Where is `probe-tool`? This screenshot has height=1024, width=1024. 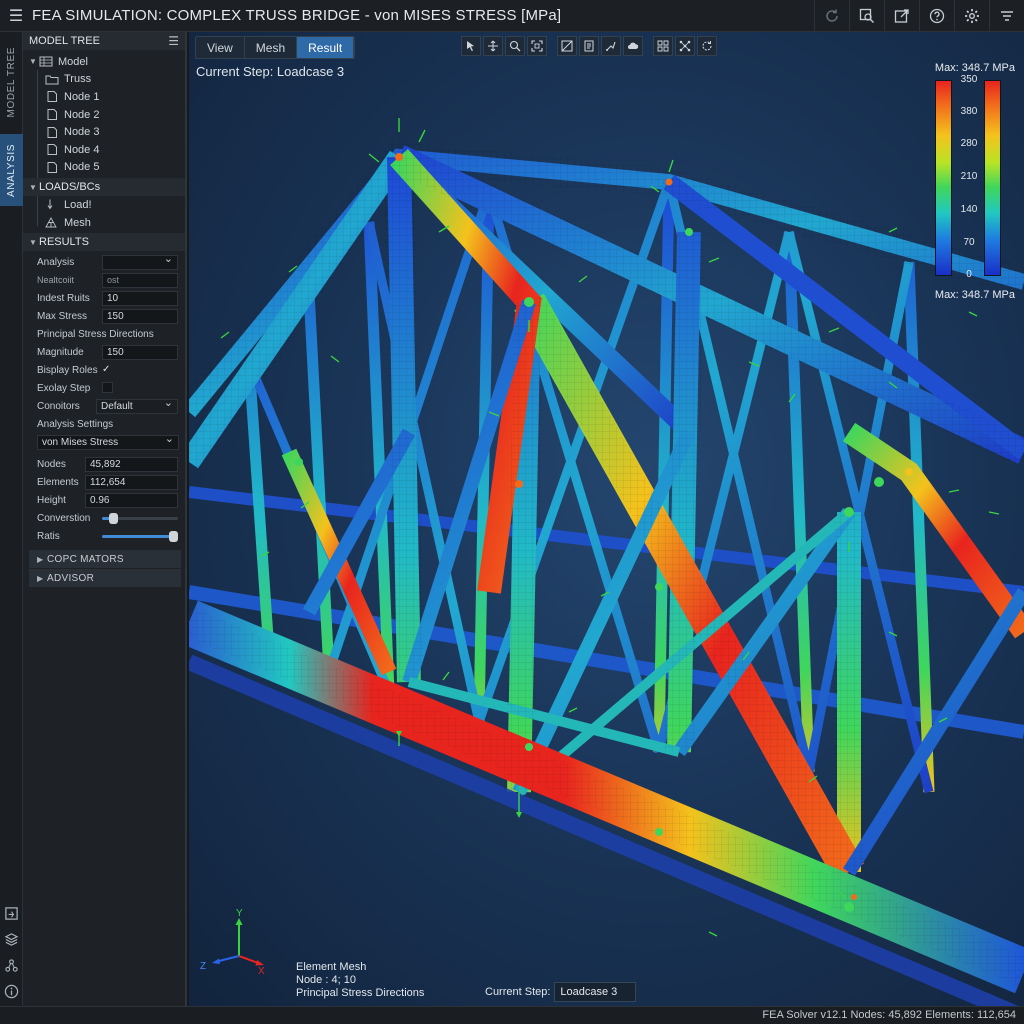 probe-tool is located at coordinates (611, 46).